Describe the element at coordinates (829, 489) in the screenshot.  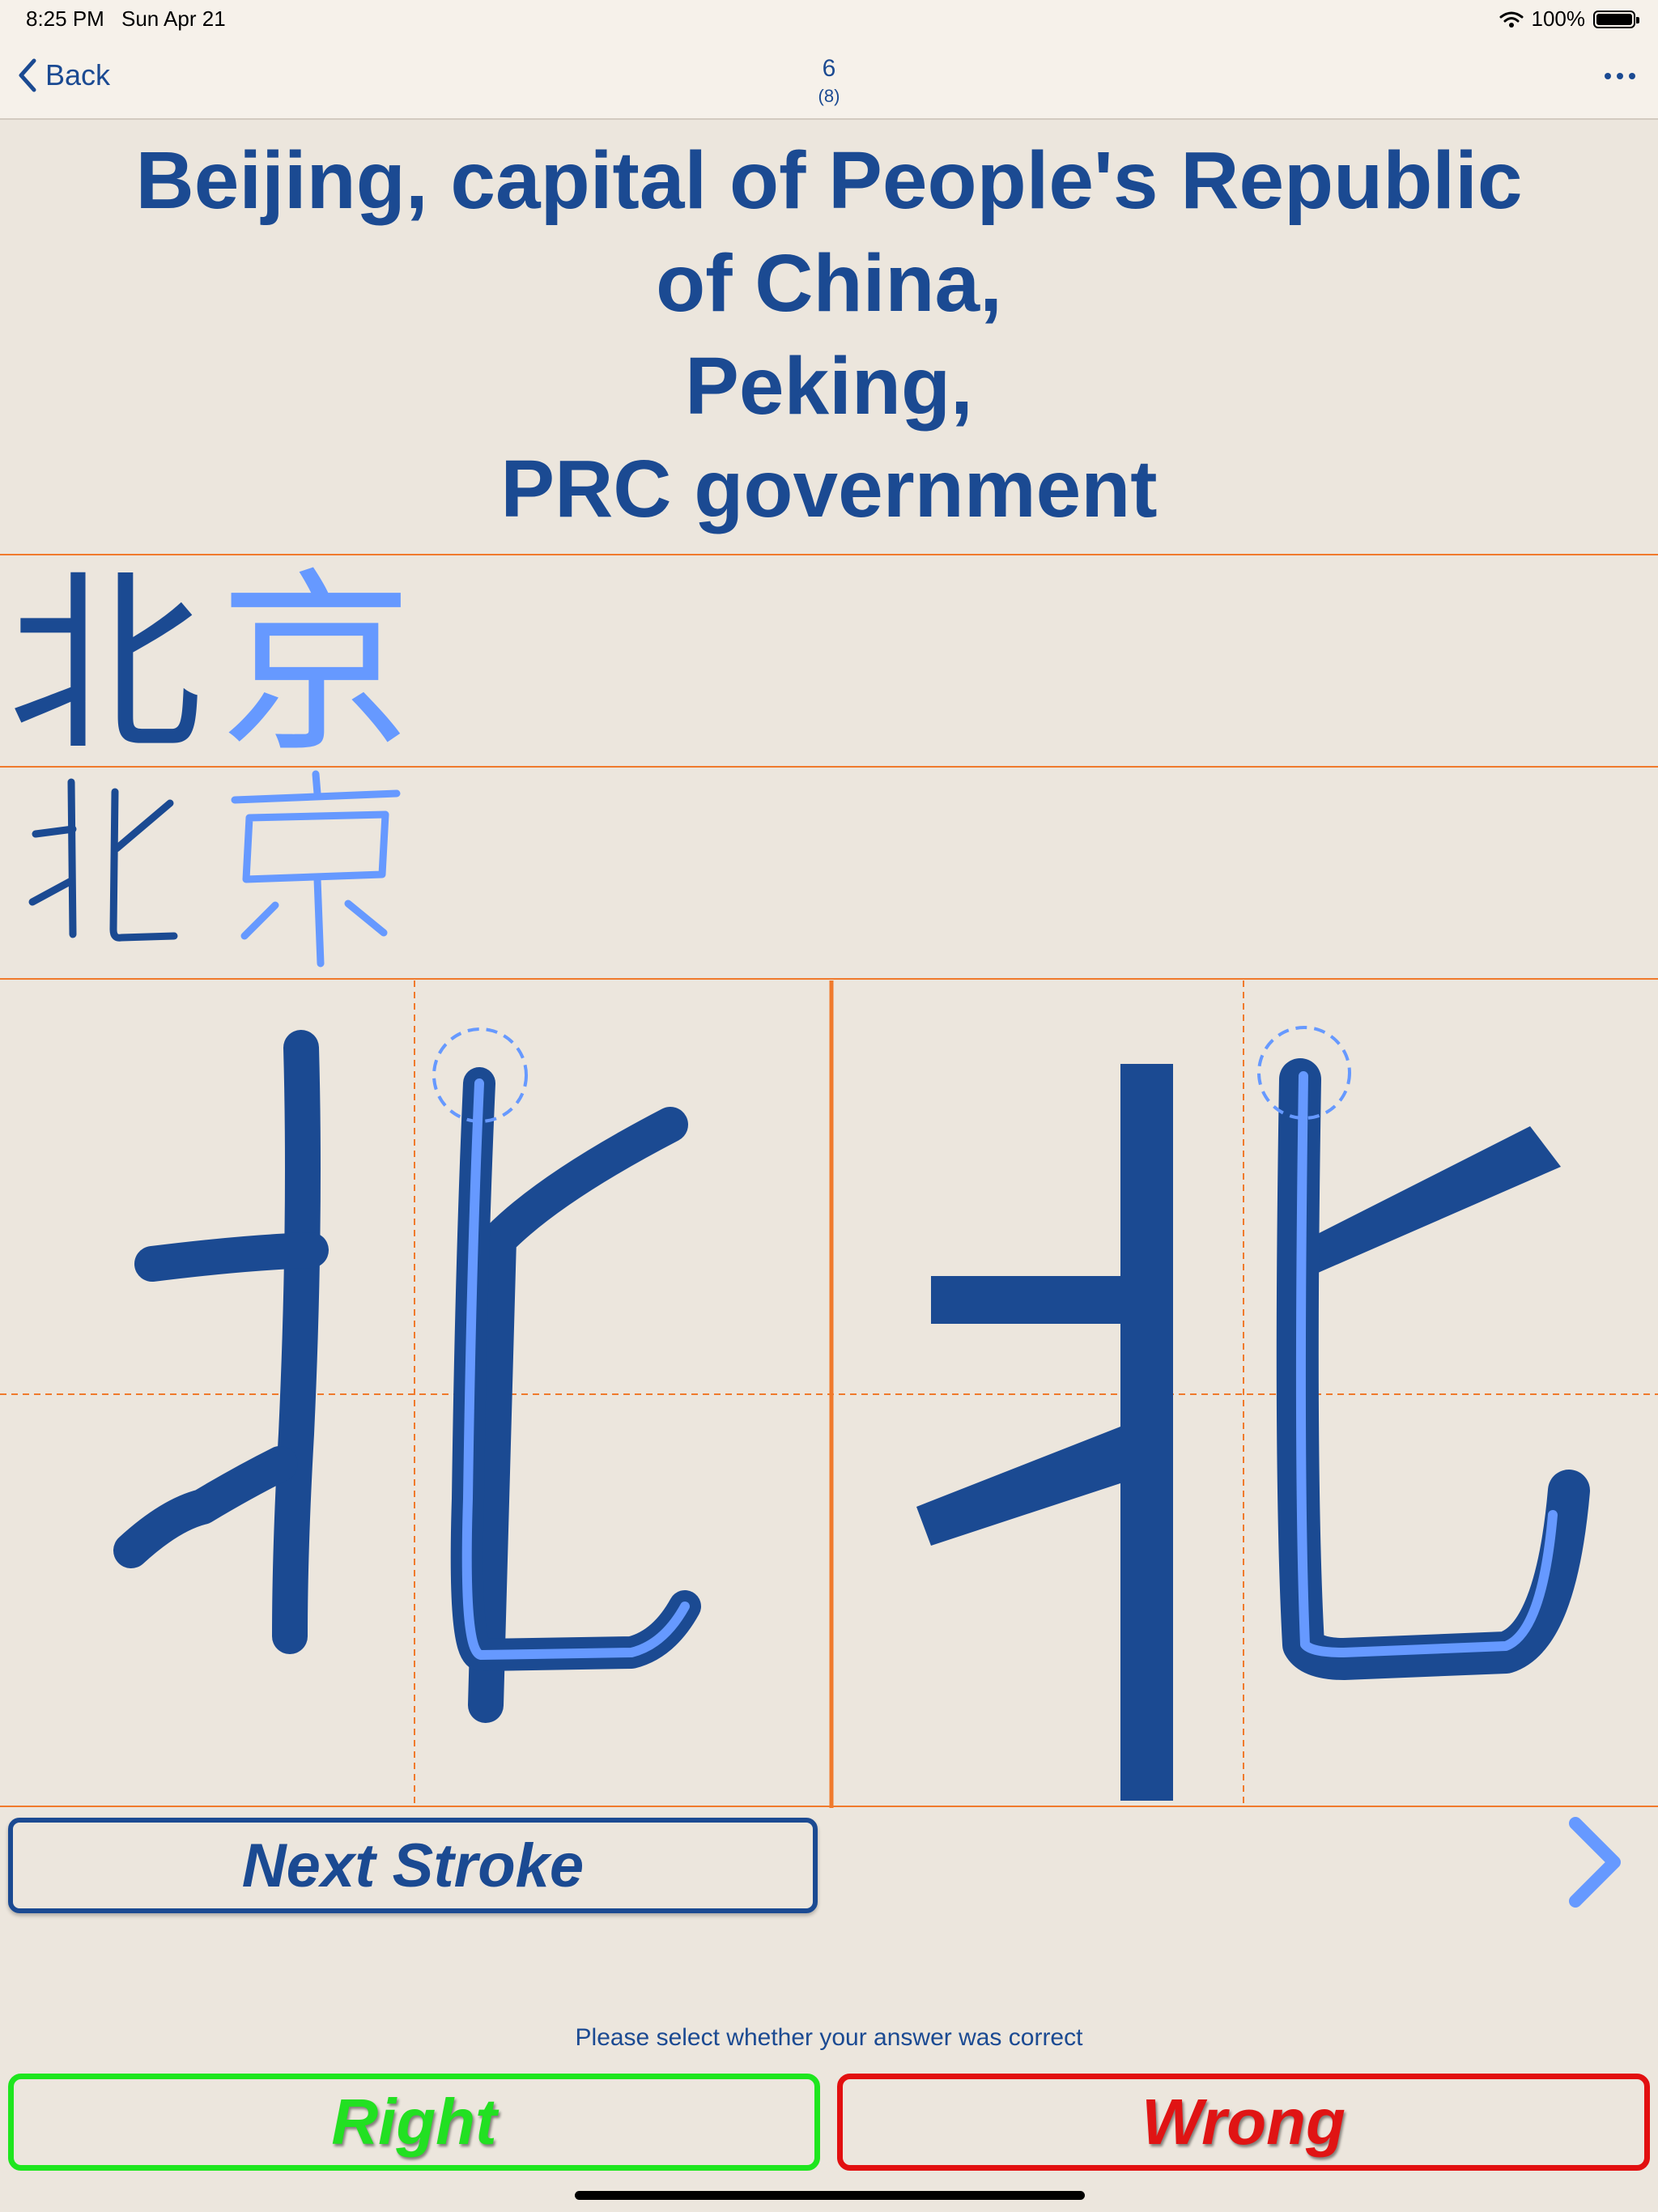
I see `definition-line: PRC government` at that location.